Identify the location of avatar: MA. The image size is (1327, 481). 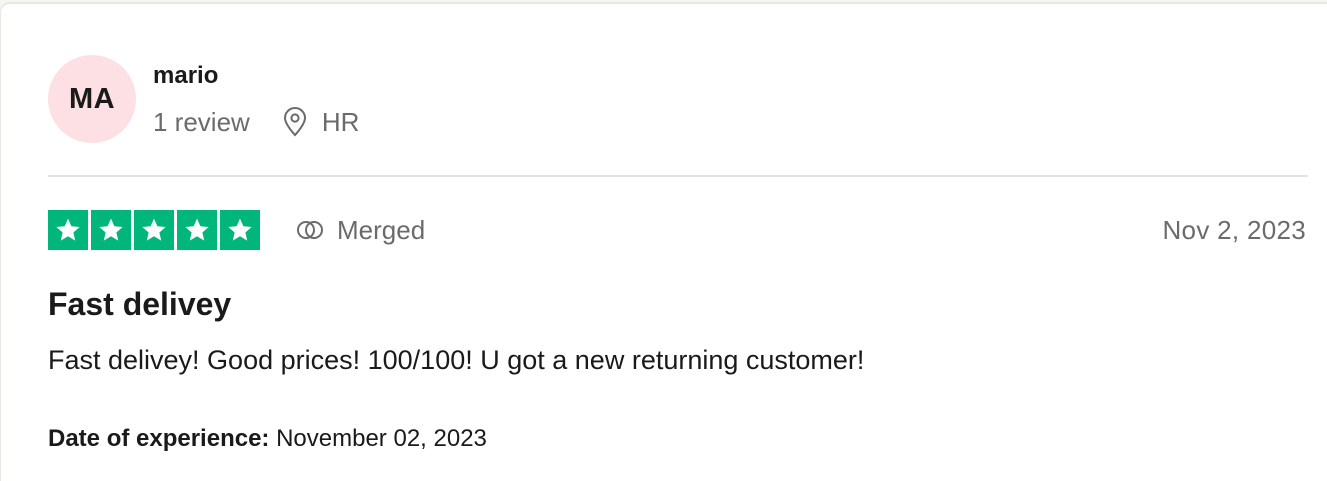
(92, 99).